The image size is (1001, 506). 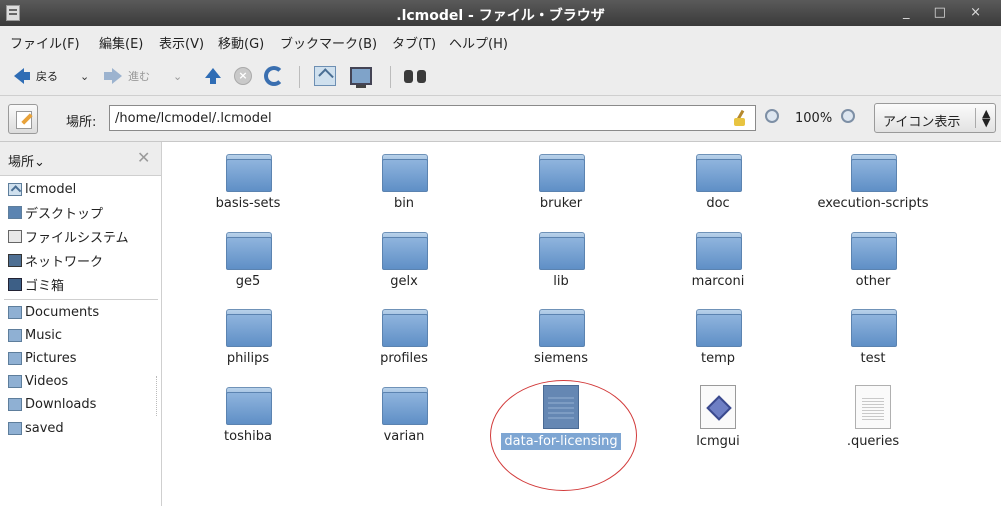 What do you see at coordinates (975, 118) in the screenshot?
I see `view-select-divider` at bounding box center [975, 118].